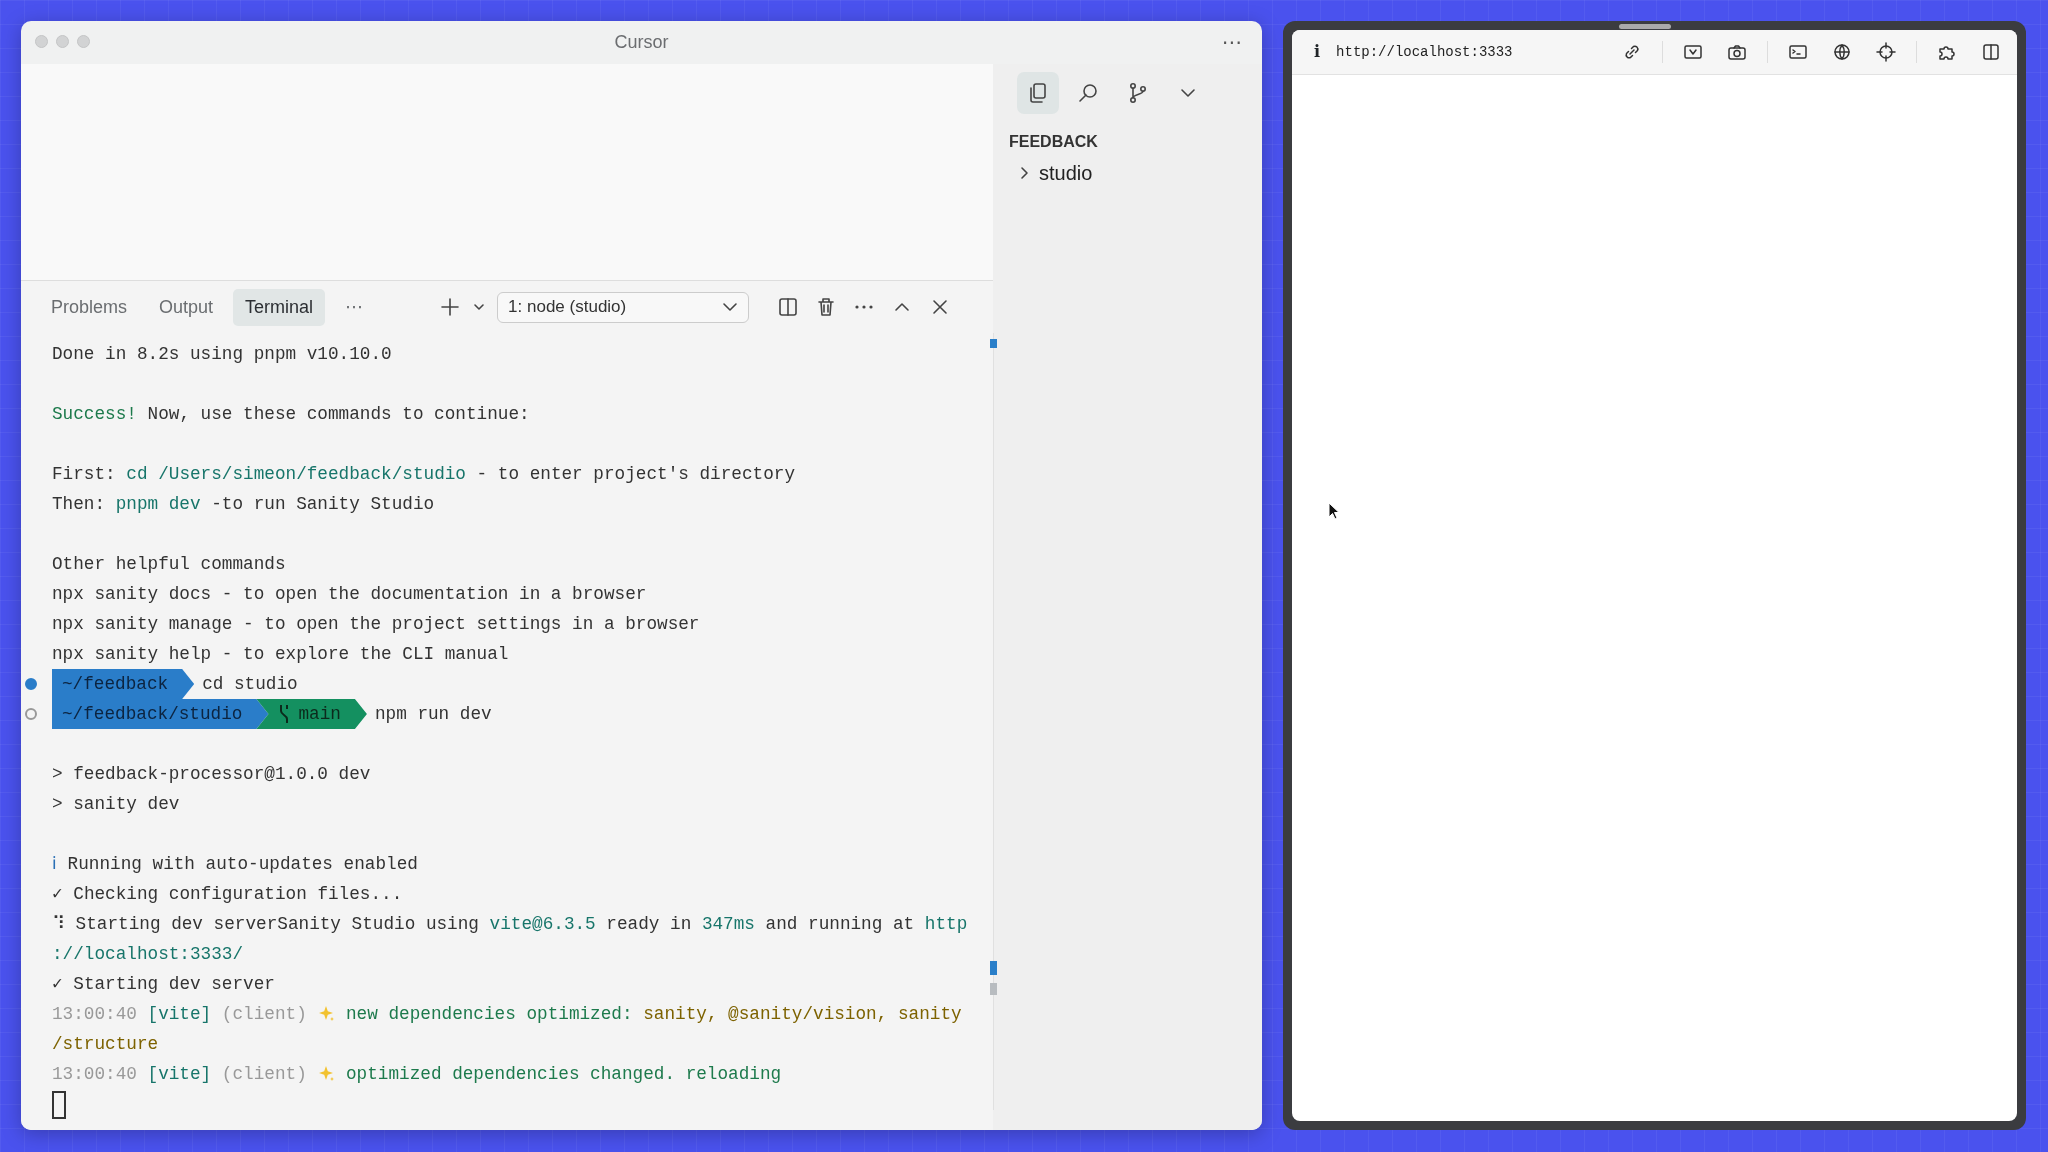  What do you see at coordinates (160, 714) in the screenshot?
I see `prompt-path: ~/feedback/studio` at bounding box center [160, 714].